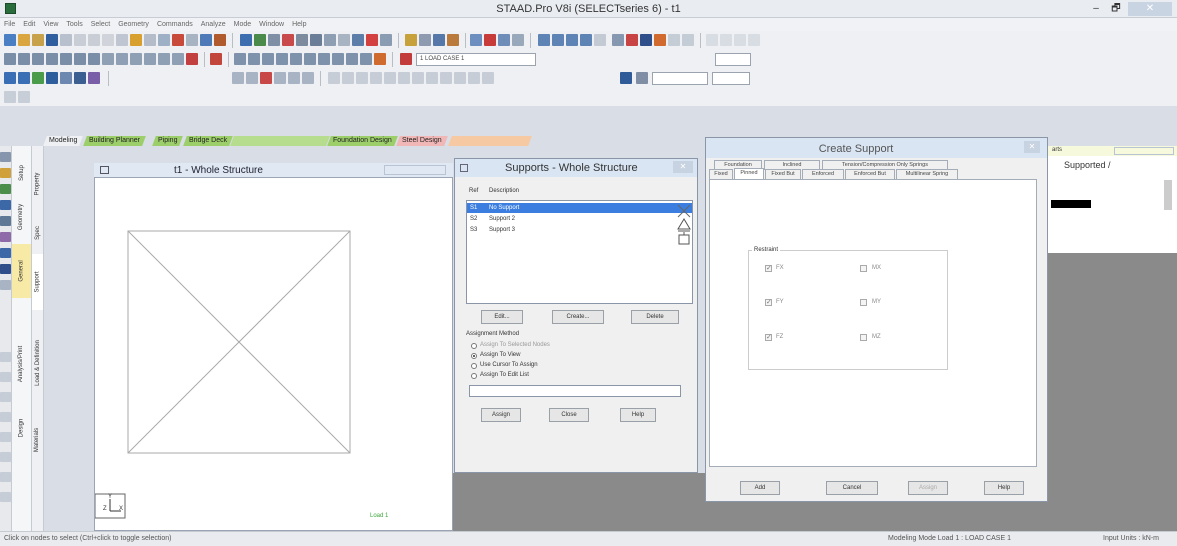 This screenshot has width=1177, height=546. Describe the element at coordinates (122, 59) in the screenshot. I see `add-beam-icon` at that location.